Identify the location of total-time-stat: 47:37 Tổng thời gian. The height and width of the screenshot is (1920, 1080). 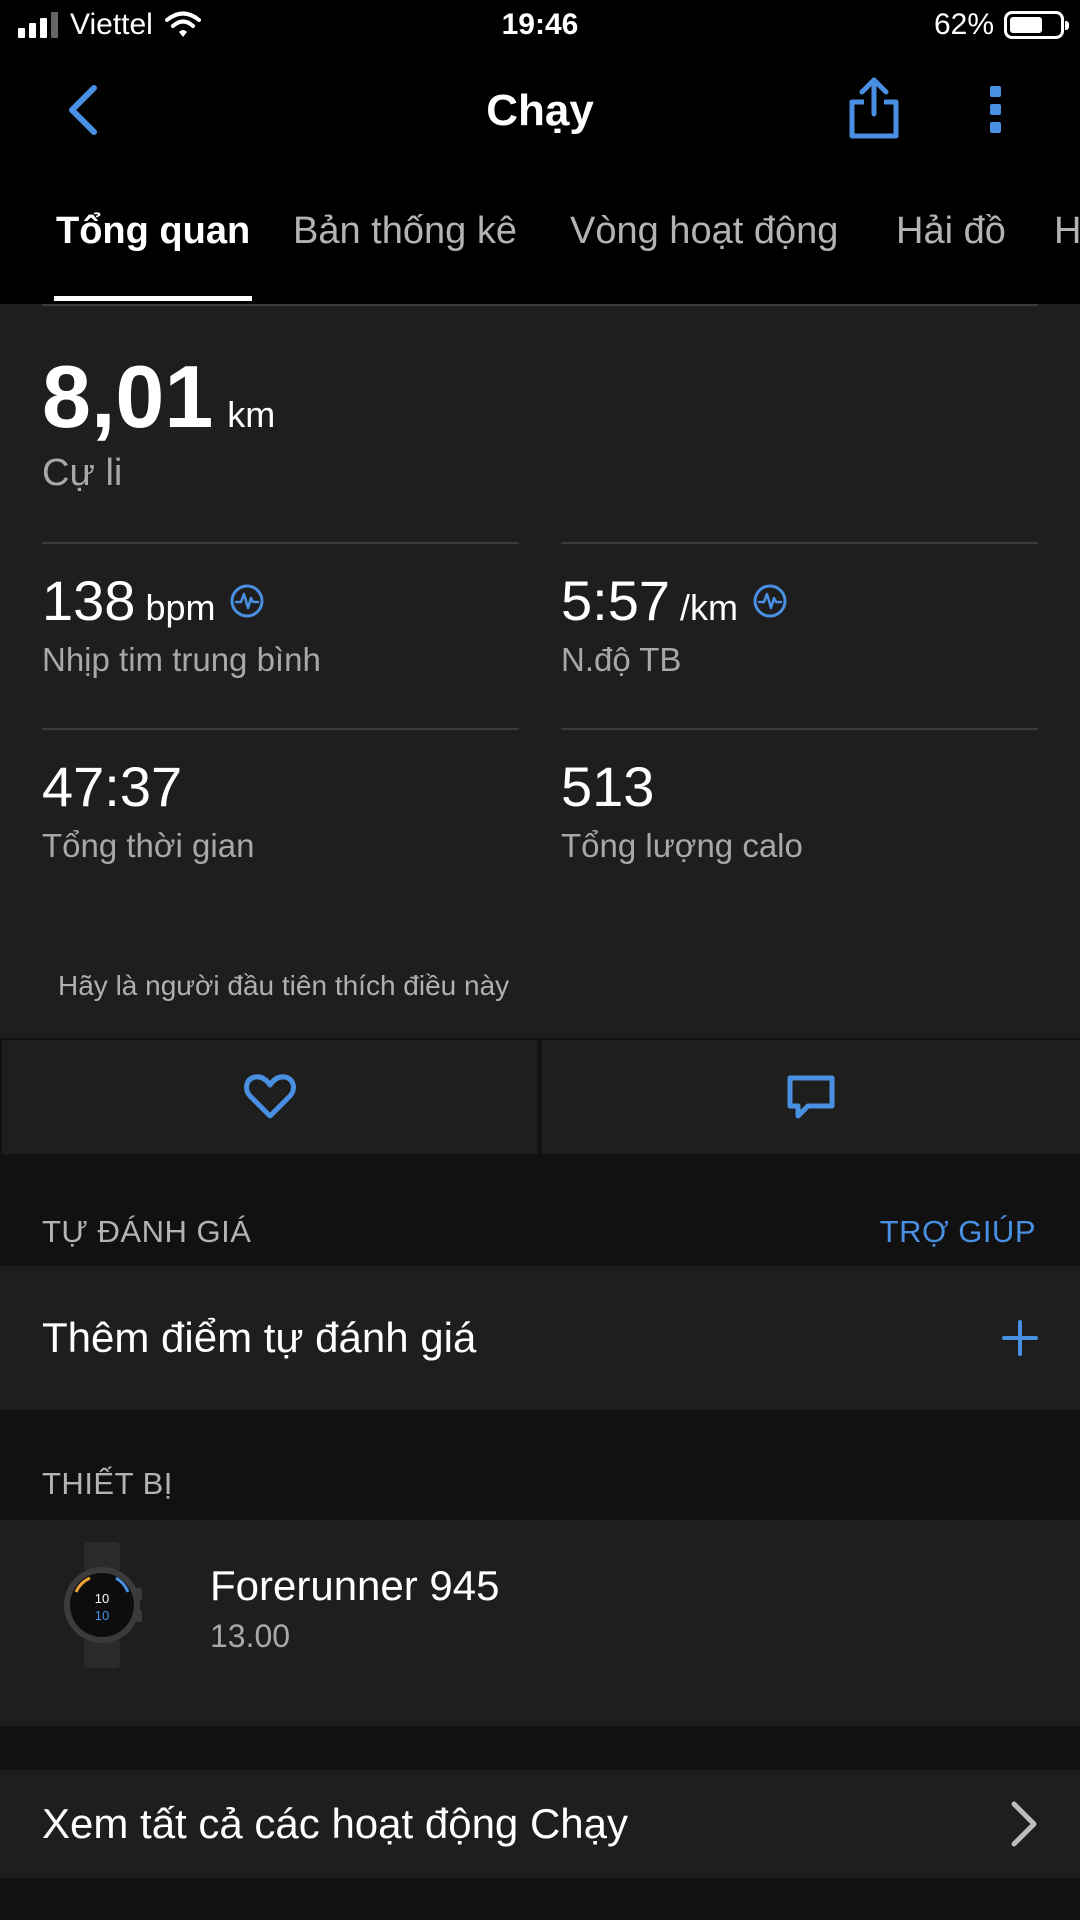
(148, 809).